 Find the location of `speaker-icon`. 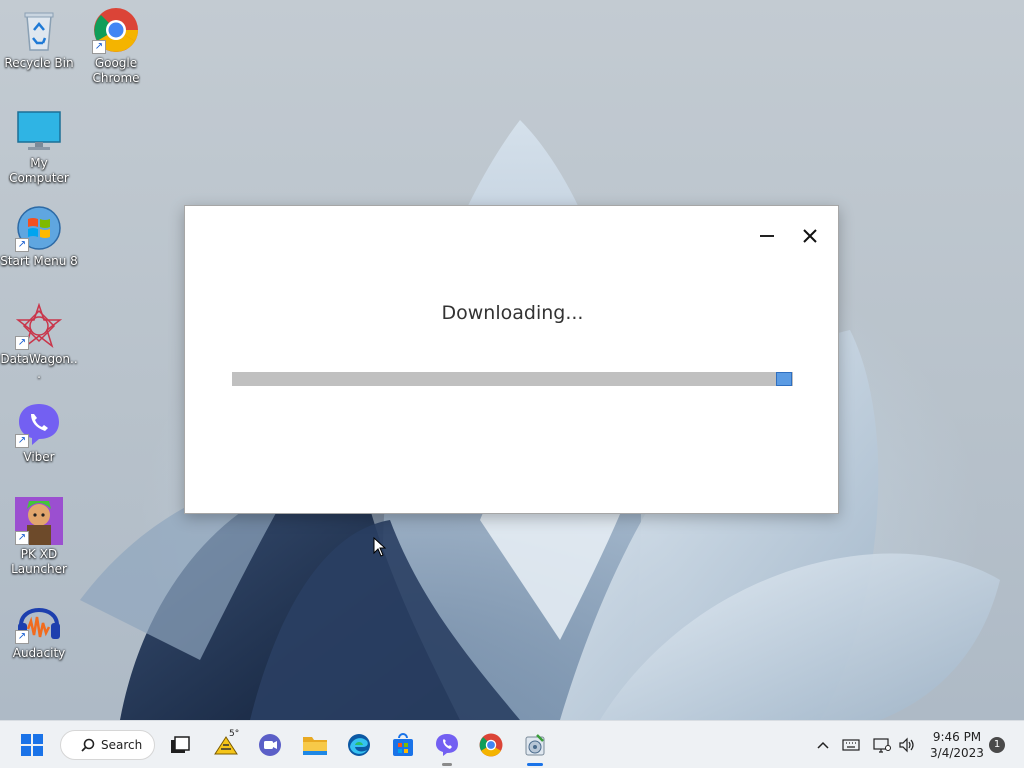

speaker-icon is located at coordinates (906, 745).